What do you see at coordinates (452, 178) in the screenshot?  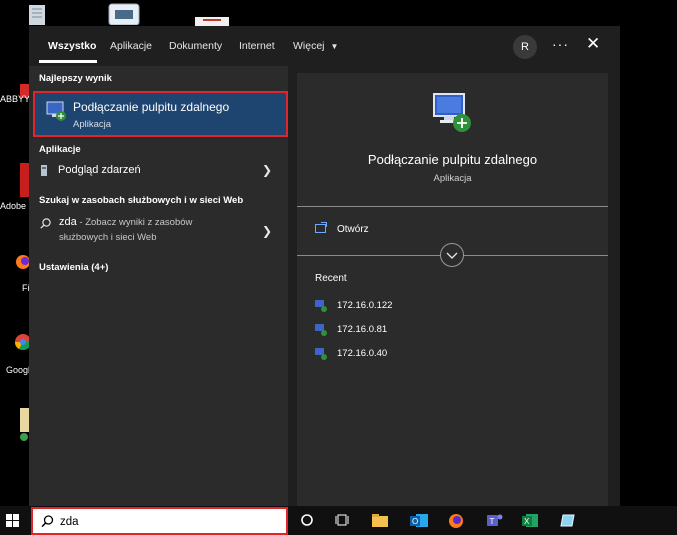 I see `preview-subtitle: Aplikacja` at bounding box center [452, 178].